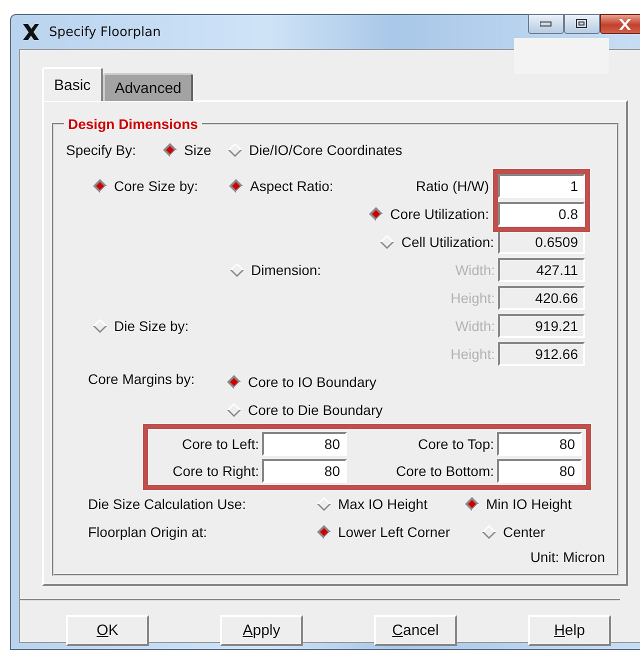 The image size is (640, 653). I want to click on minimize-button, so click(546, 24).